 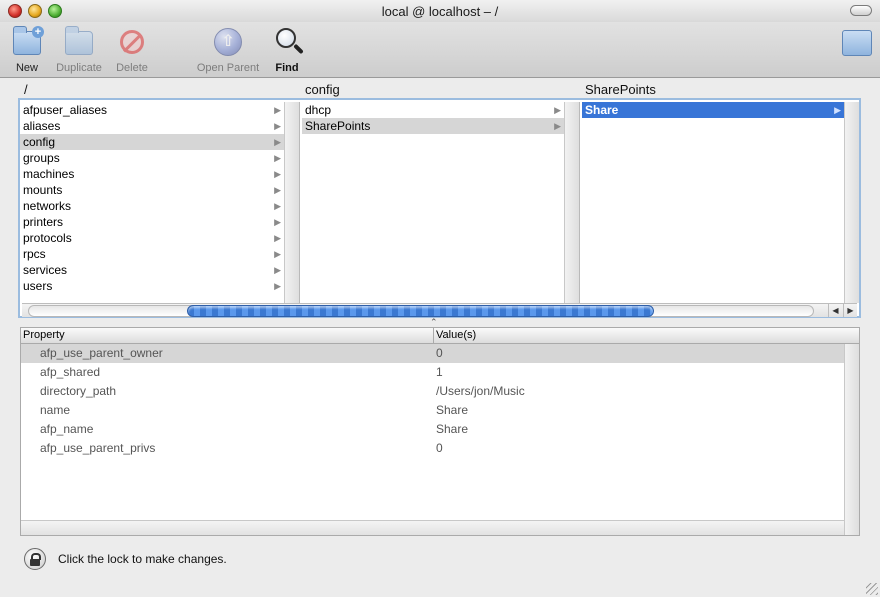 I want to click on duplicate-label: Duplicate, so click(x=79, y=68).